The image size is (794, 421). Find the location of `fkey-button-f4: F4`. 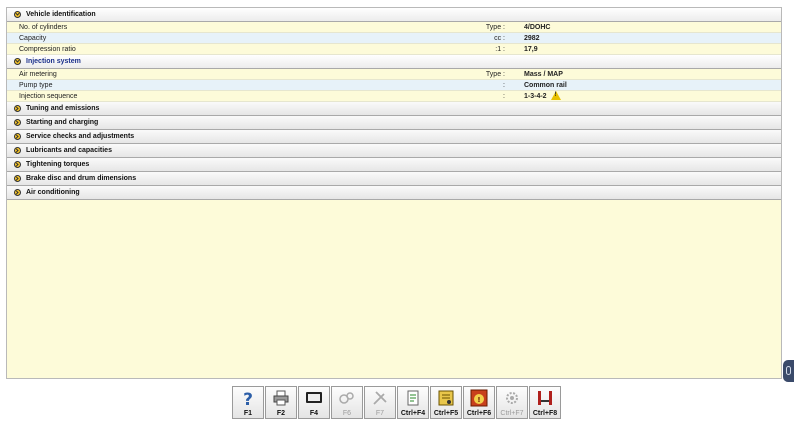

fkey-button-f4: F4 is located at coordinates (314, 402).